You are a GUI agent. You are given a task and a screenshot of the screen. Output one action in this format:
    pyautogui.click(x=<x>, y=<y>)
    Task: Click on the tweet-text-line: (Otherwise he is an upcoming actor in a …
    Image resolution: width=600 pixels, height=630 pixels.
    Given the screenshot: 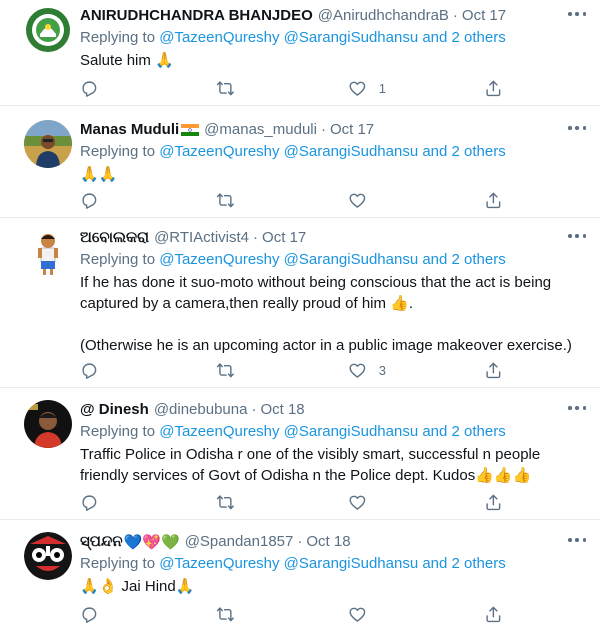 What is the action you would take?
    pyautogui.click(x=326, y=345)
    